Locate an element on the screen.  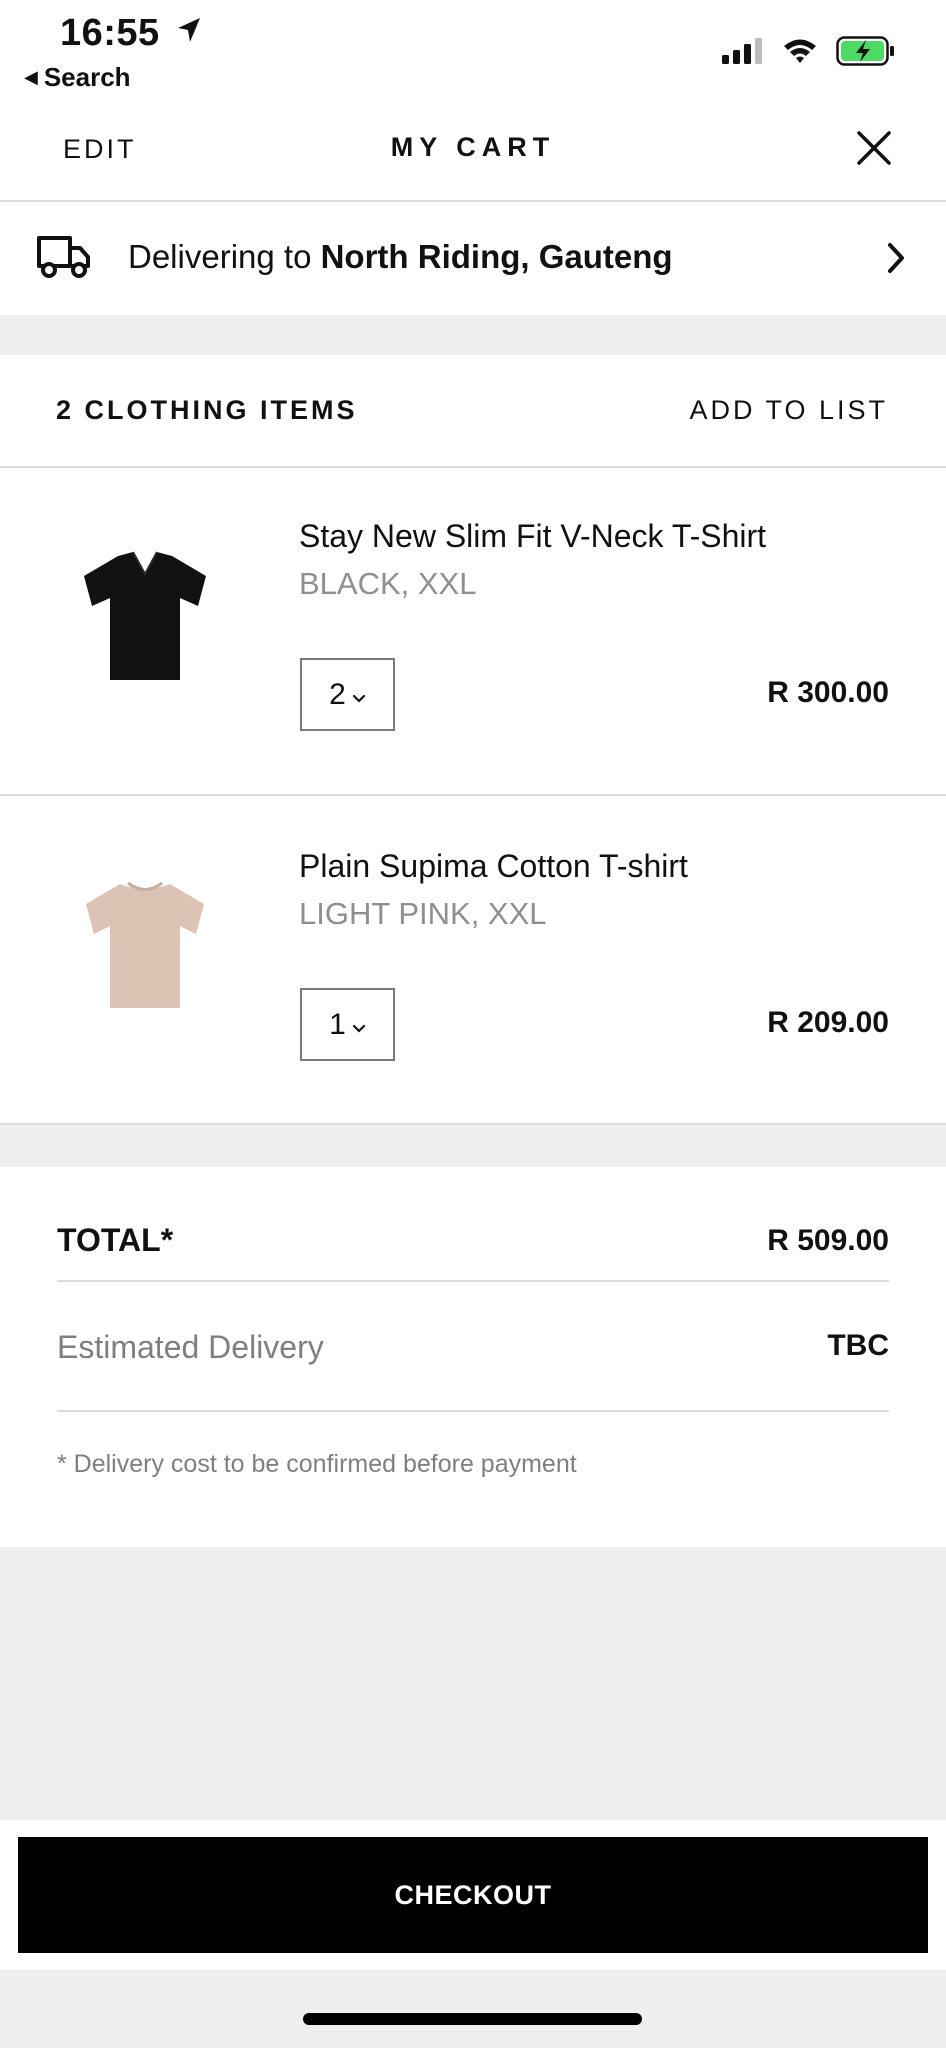
status-icons is located at coordinates (809, 53).